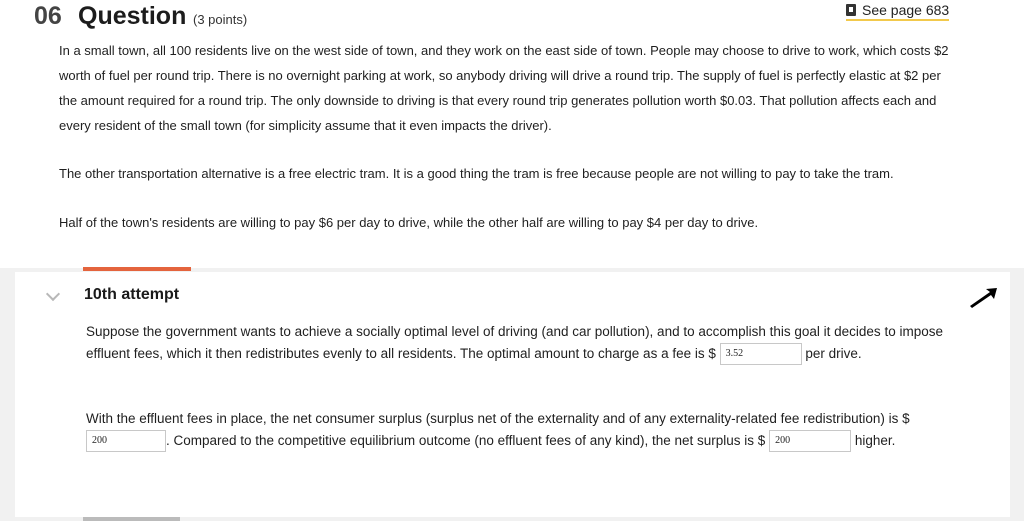  I want to click on question-number: 06, so click(48, 16).